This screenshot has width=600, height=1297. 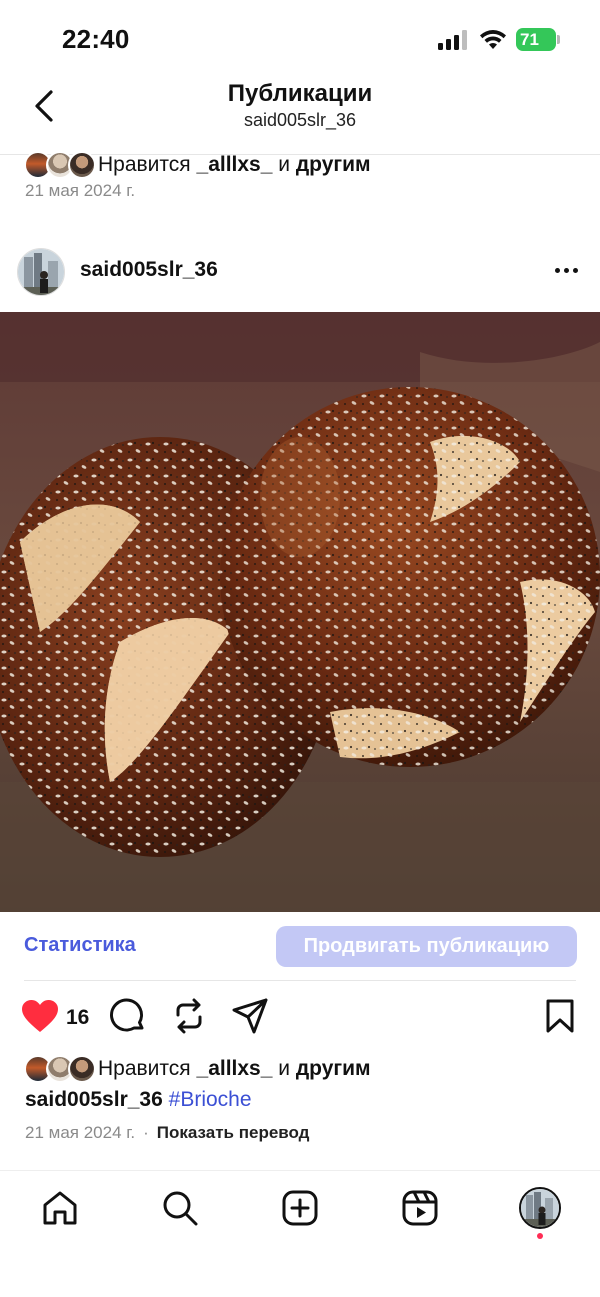 What do you see at coordinates (210, 1099) in the screenshot?
I see `caption-hashtag: #Brioche` at bounding box center [210, 1099].